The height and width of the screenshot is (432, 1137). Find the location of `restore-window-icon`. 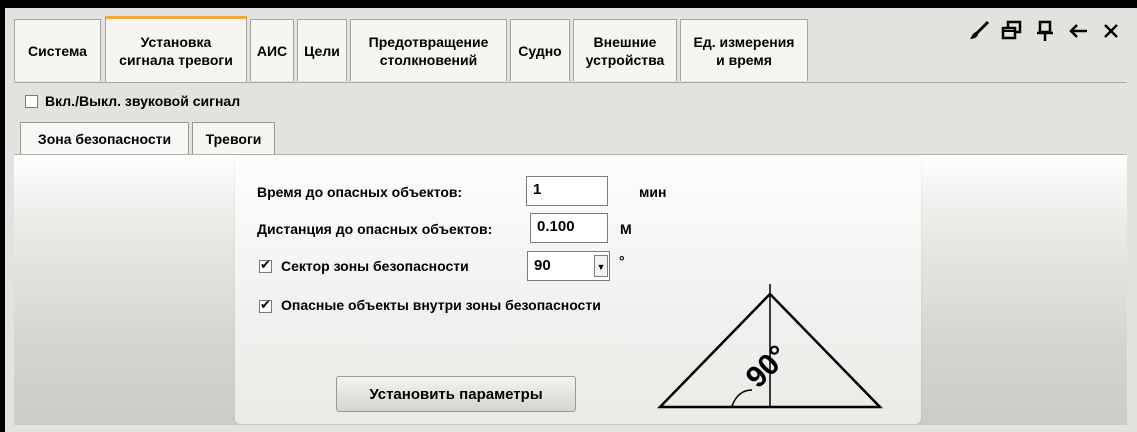

restore-window-icon is located at coordinates (1012, 34).